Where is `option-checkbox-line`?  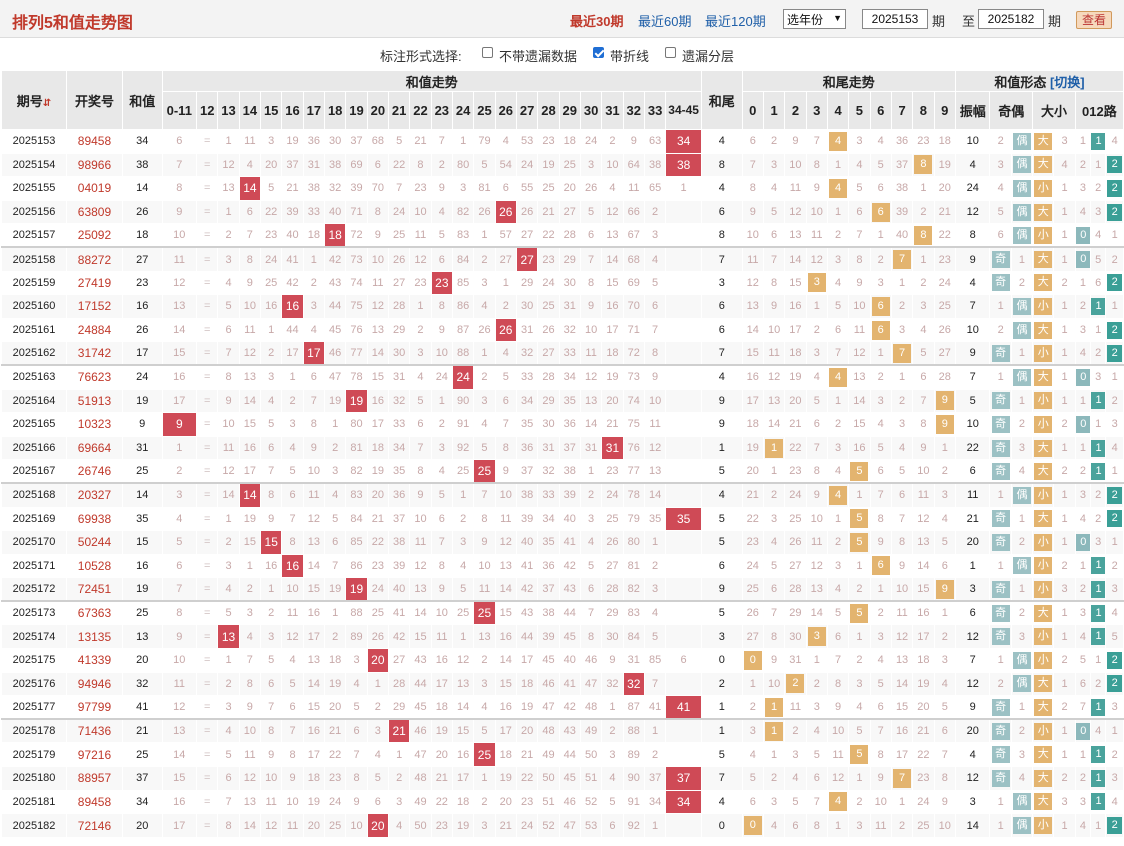 option-checkbox-line is located at coordinates (598, 52).